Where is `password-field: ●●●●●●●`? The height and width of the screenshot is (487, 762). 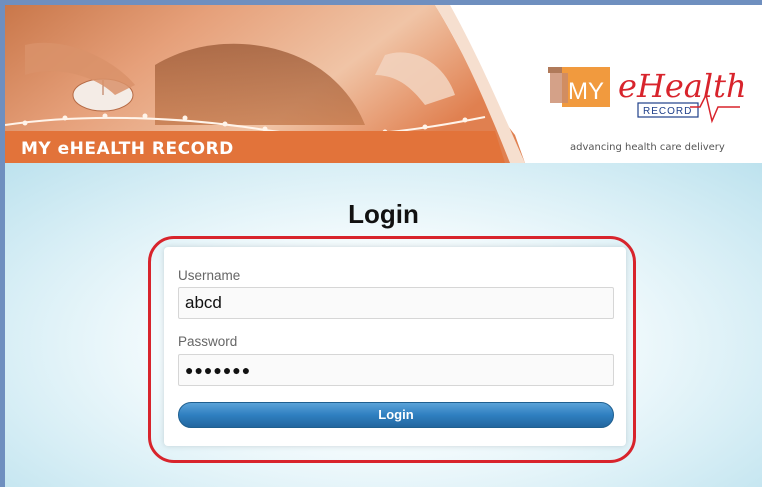
password-field: ●●●●●●● is located at coordinates (396, 370).